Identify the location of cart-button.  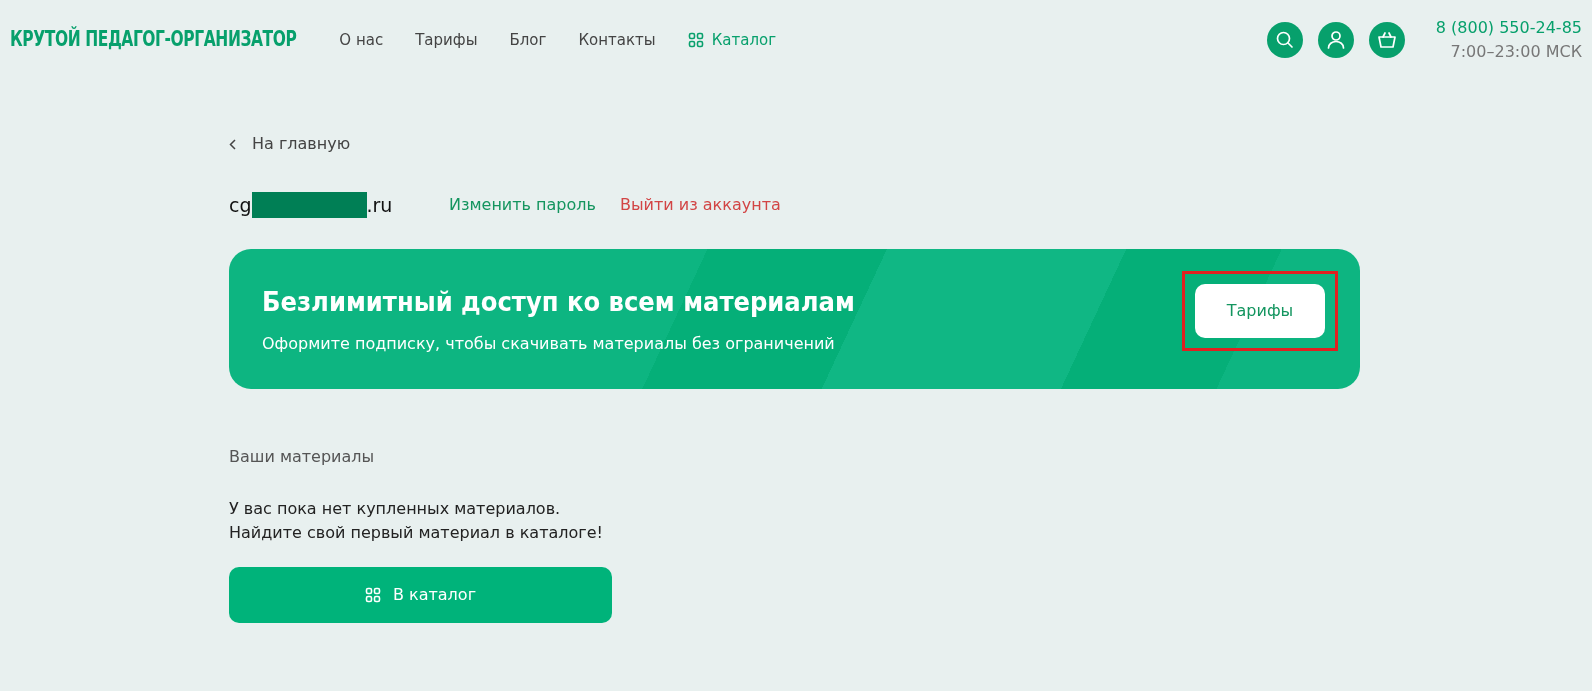
(1386, 40).